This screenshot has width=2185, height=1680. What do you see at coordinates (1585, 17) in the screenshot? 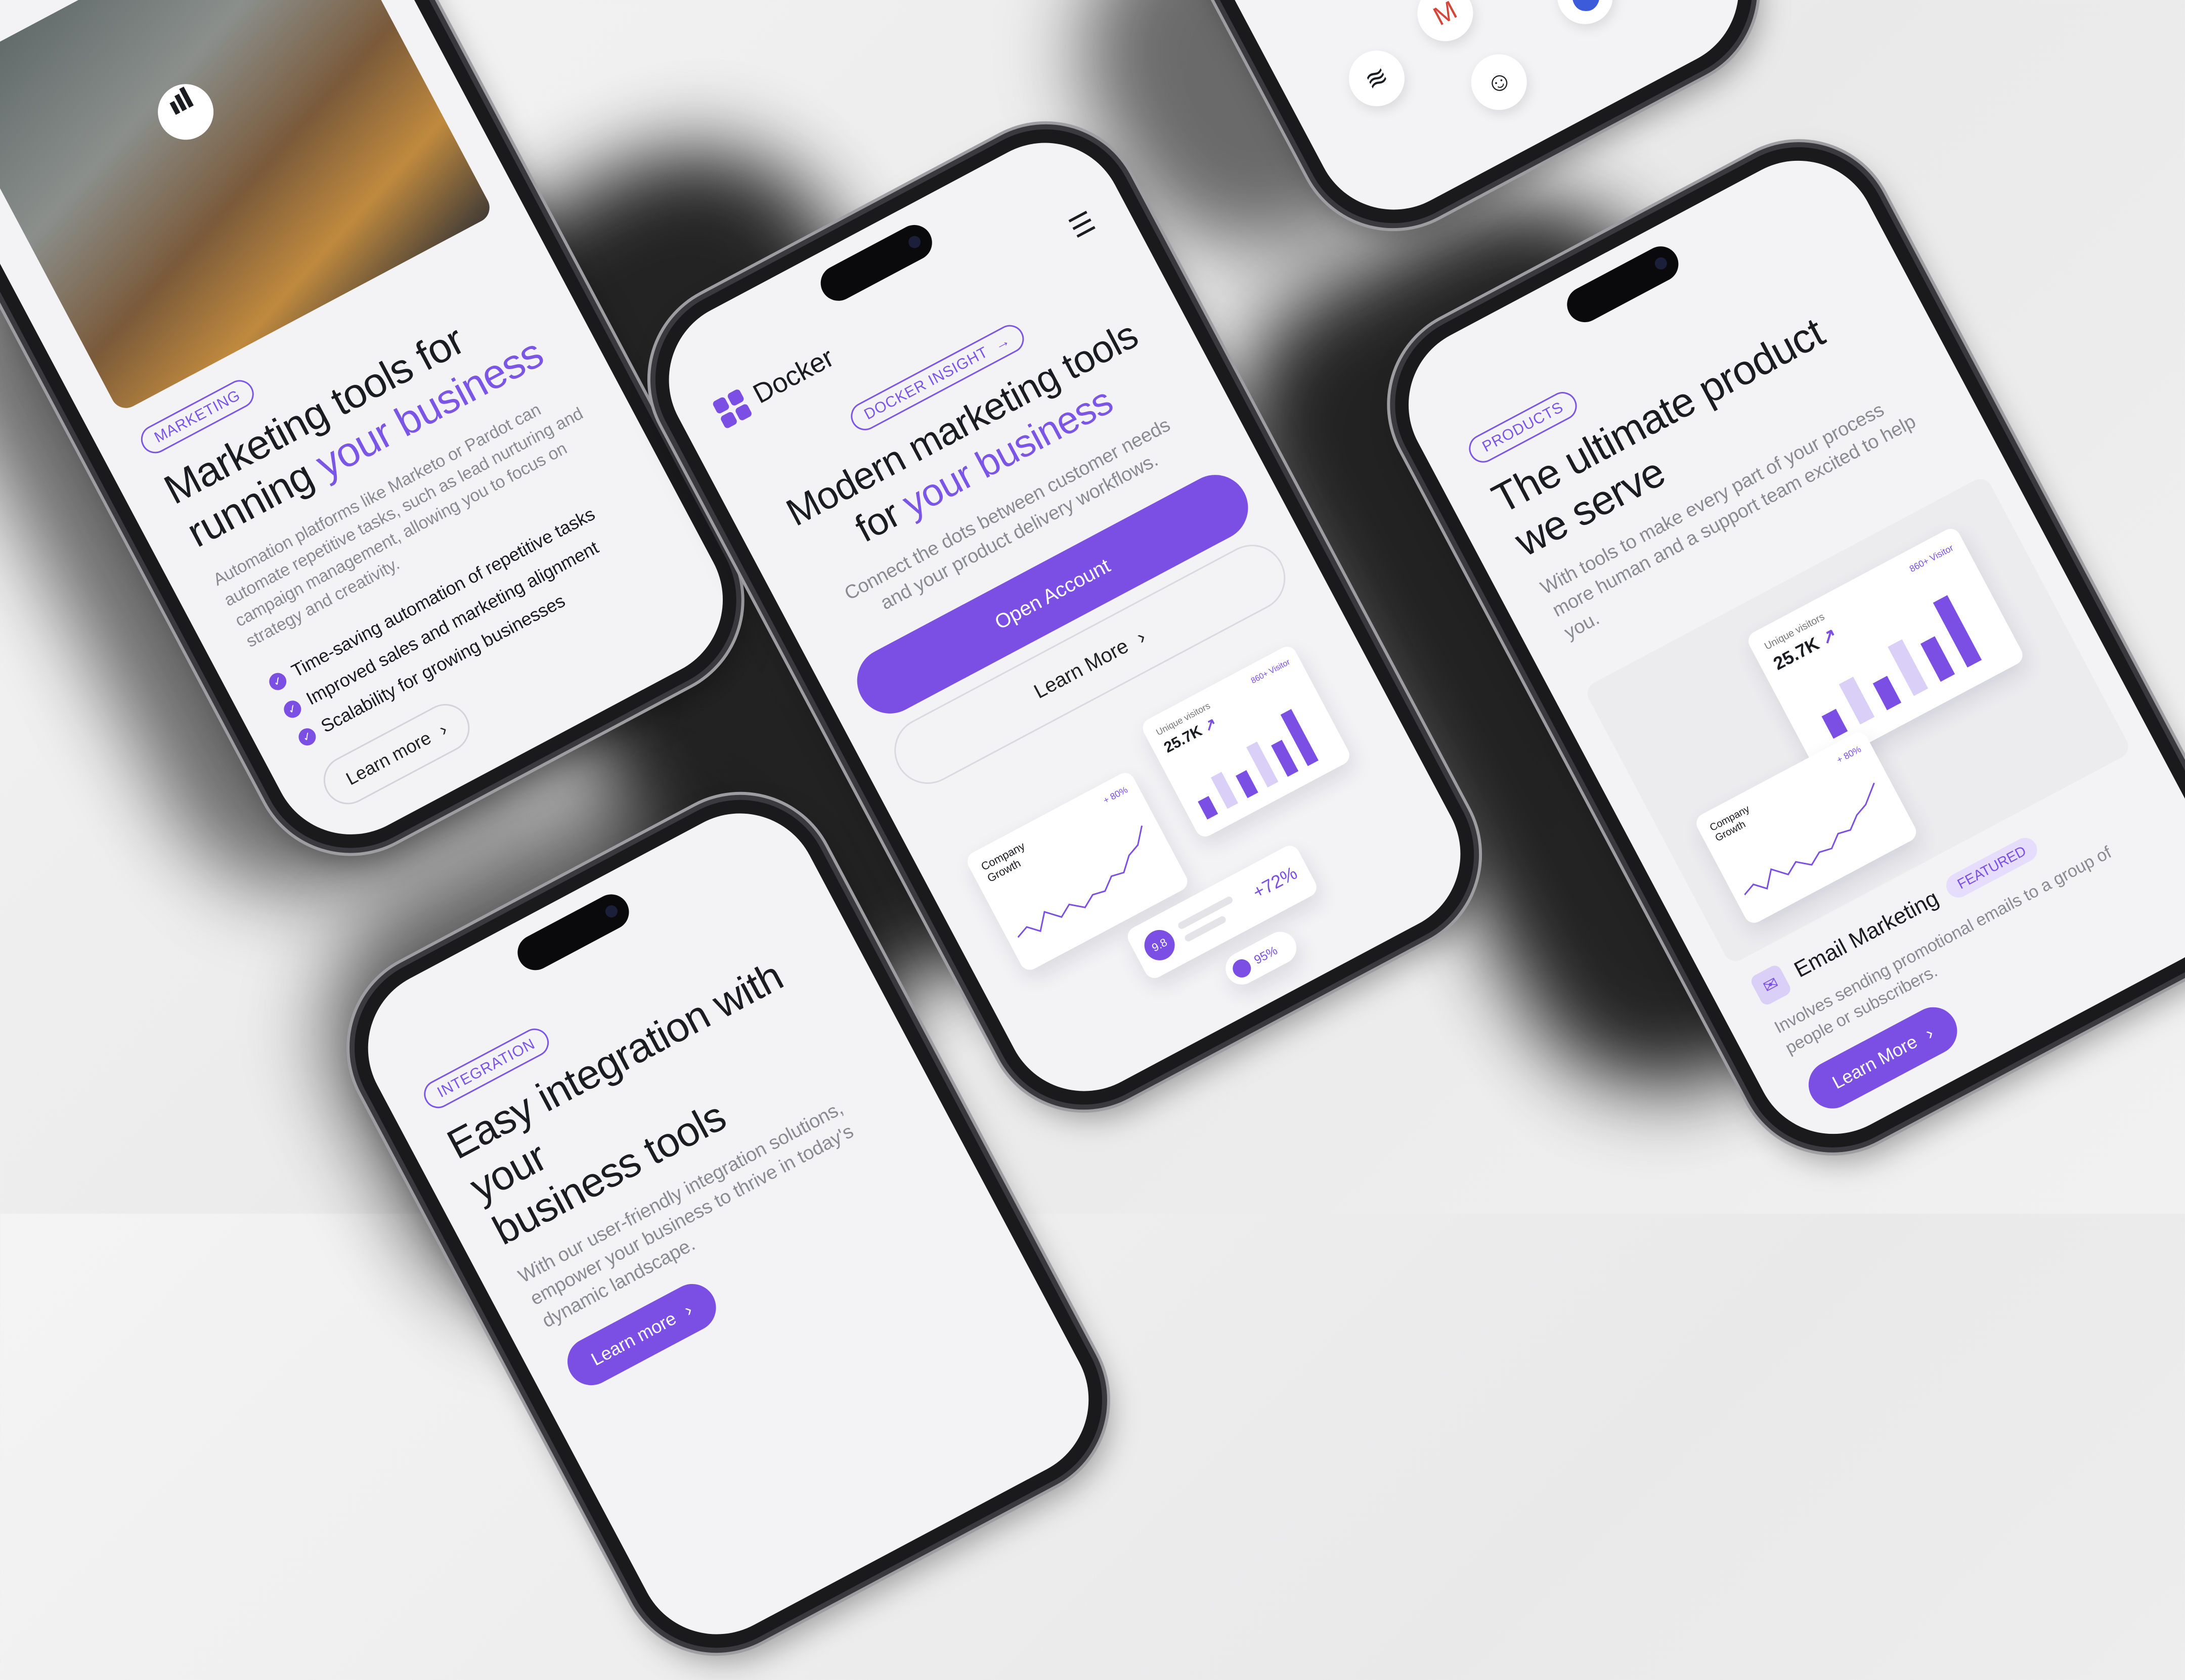
I see `pin-icon: ⬤` at bounding box center [1585, 17].